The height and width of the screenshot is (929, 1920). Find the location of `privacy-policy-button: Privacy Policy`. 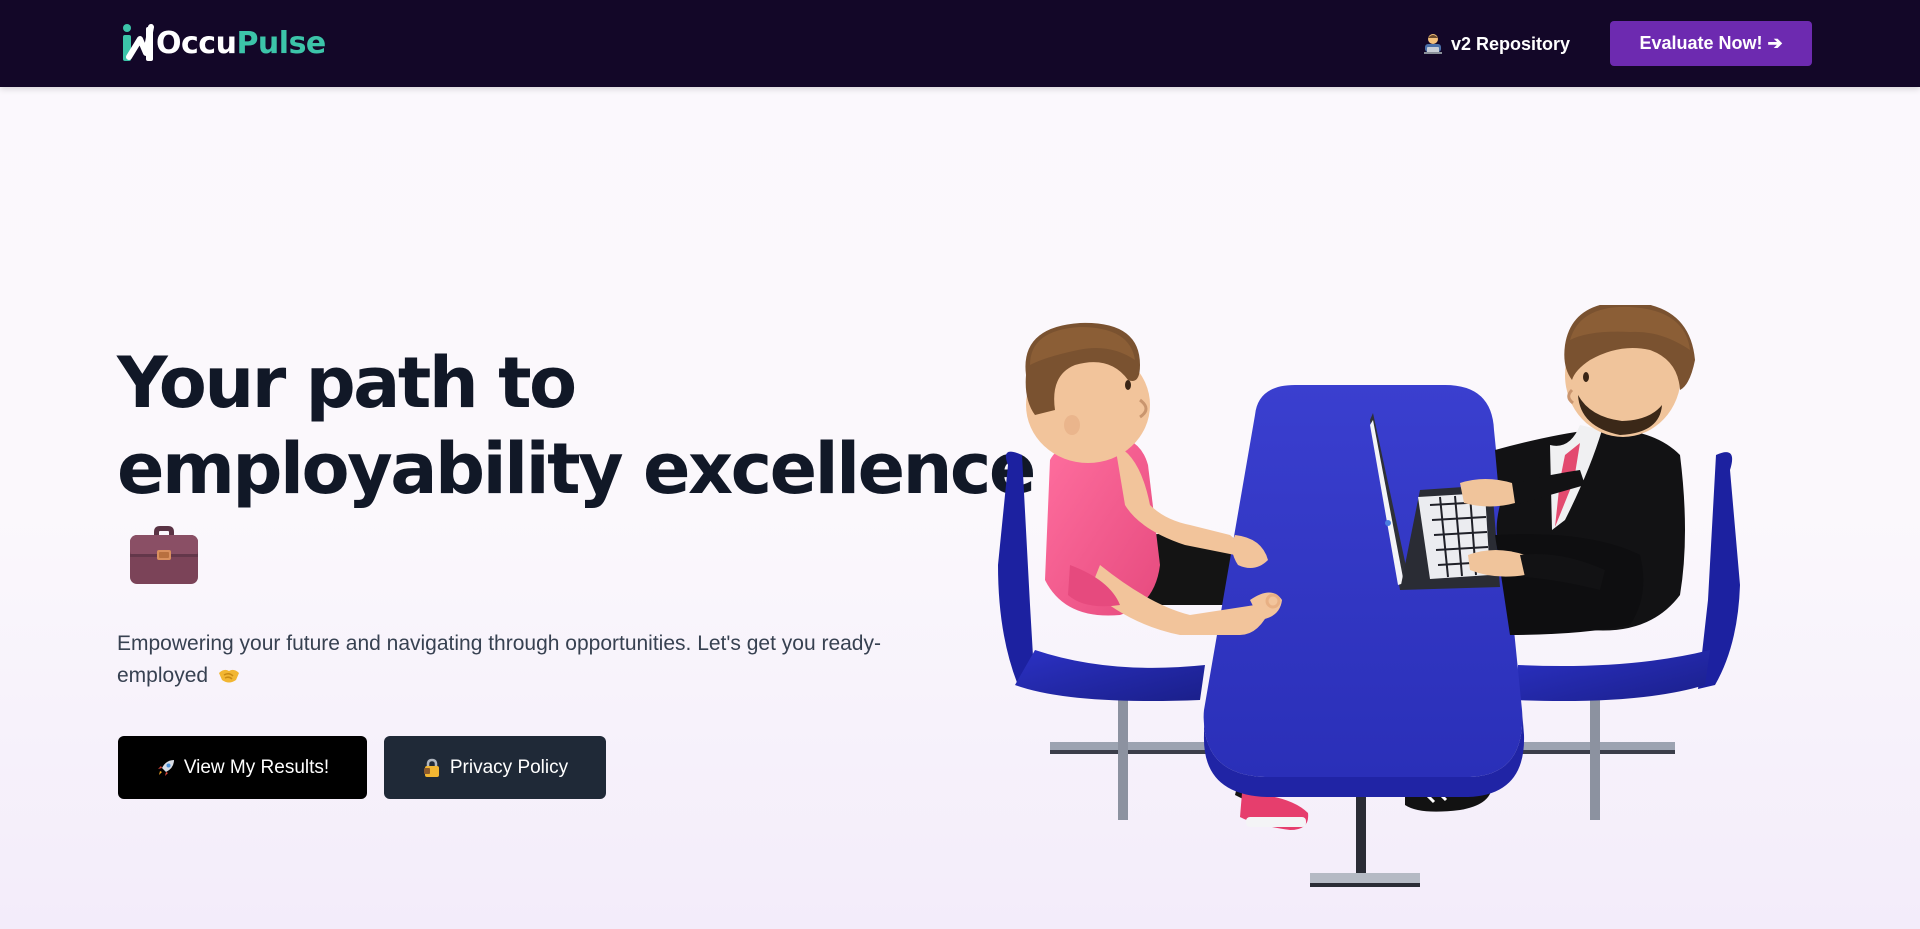

privacy-policy-button: Privacy Policy is located at coordinates (495, 767).